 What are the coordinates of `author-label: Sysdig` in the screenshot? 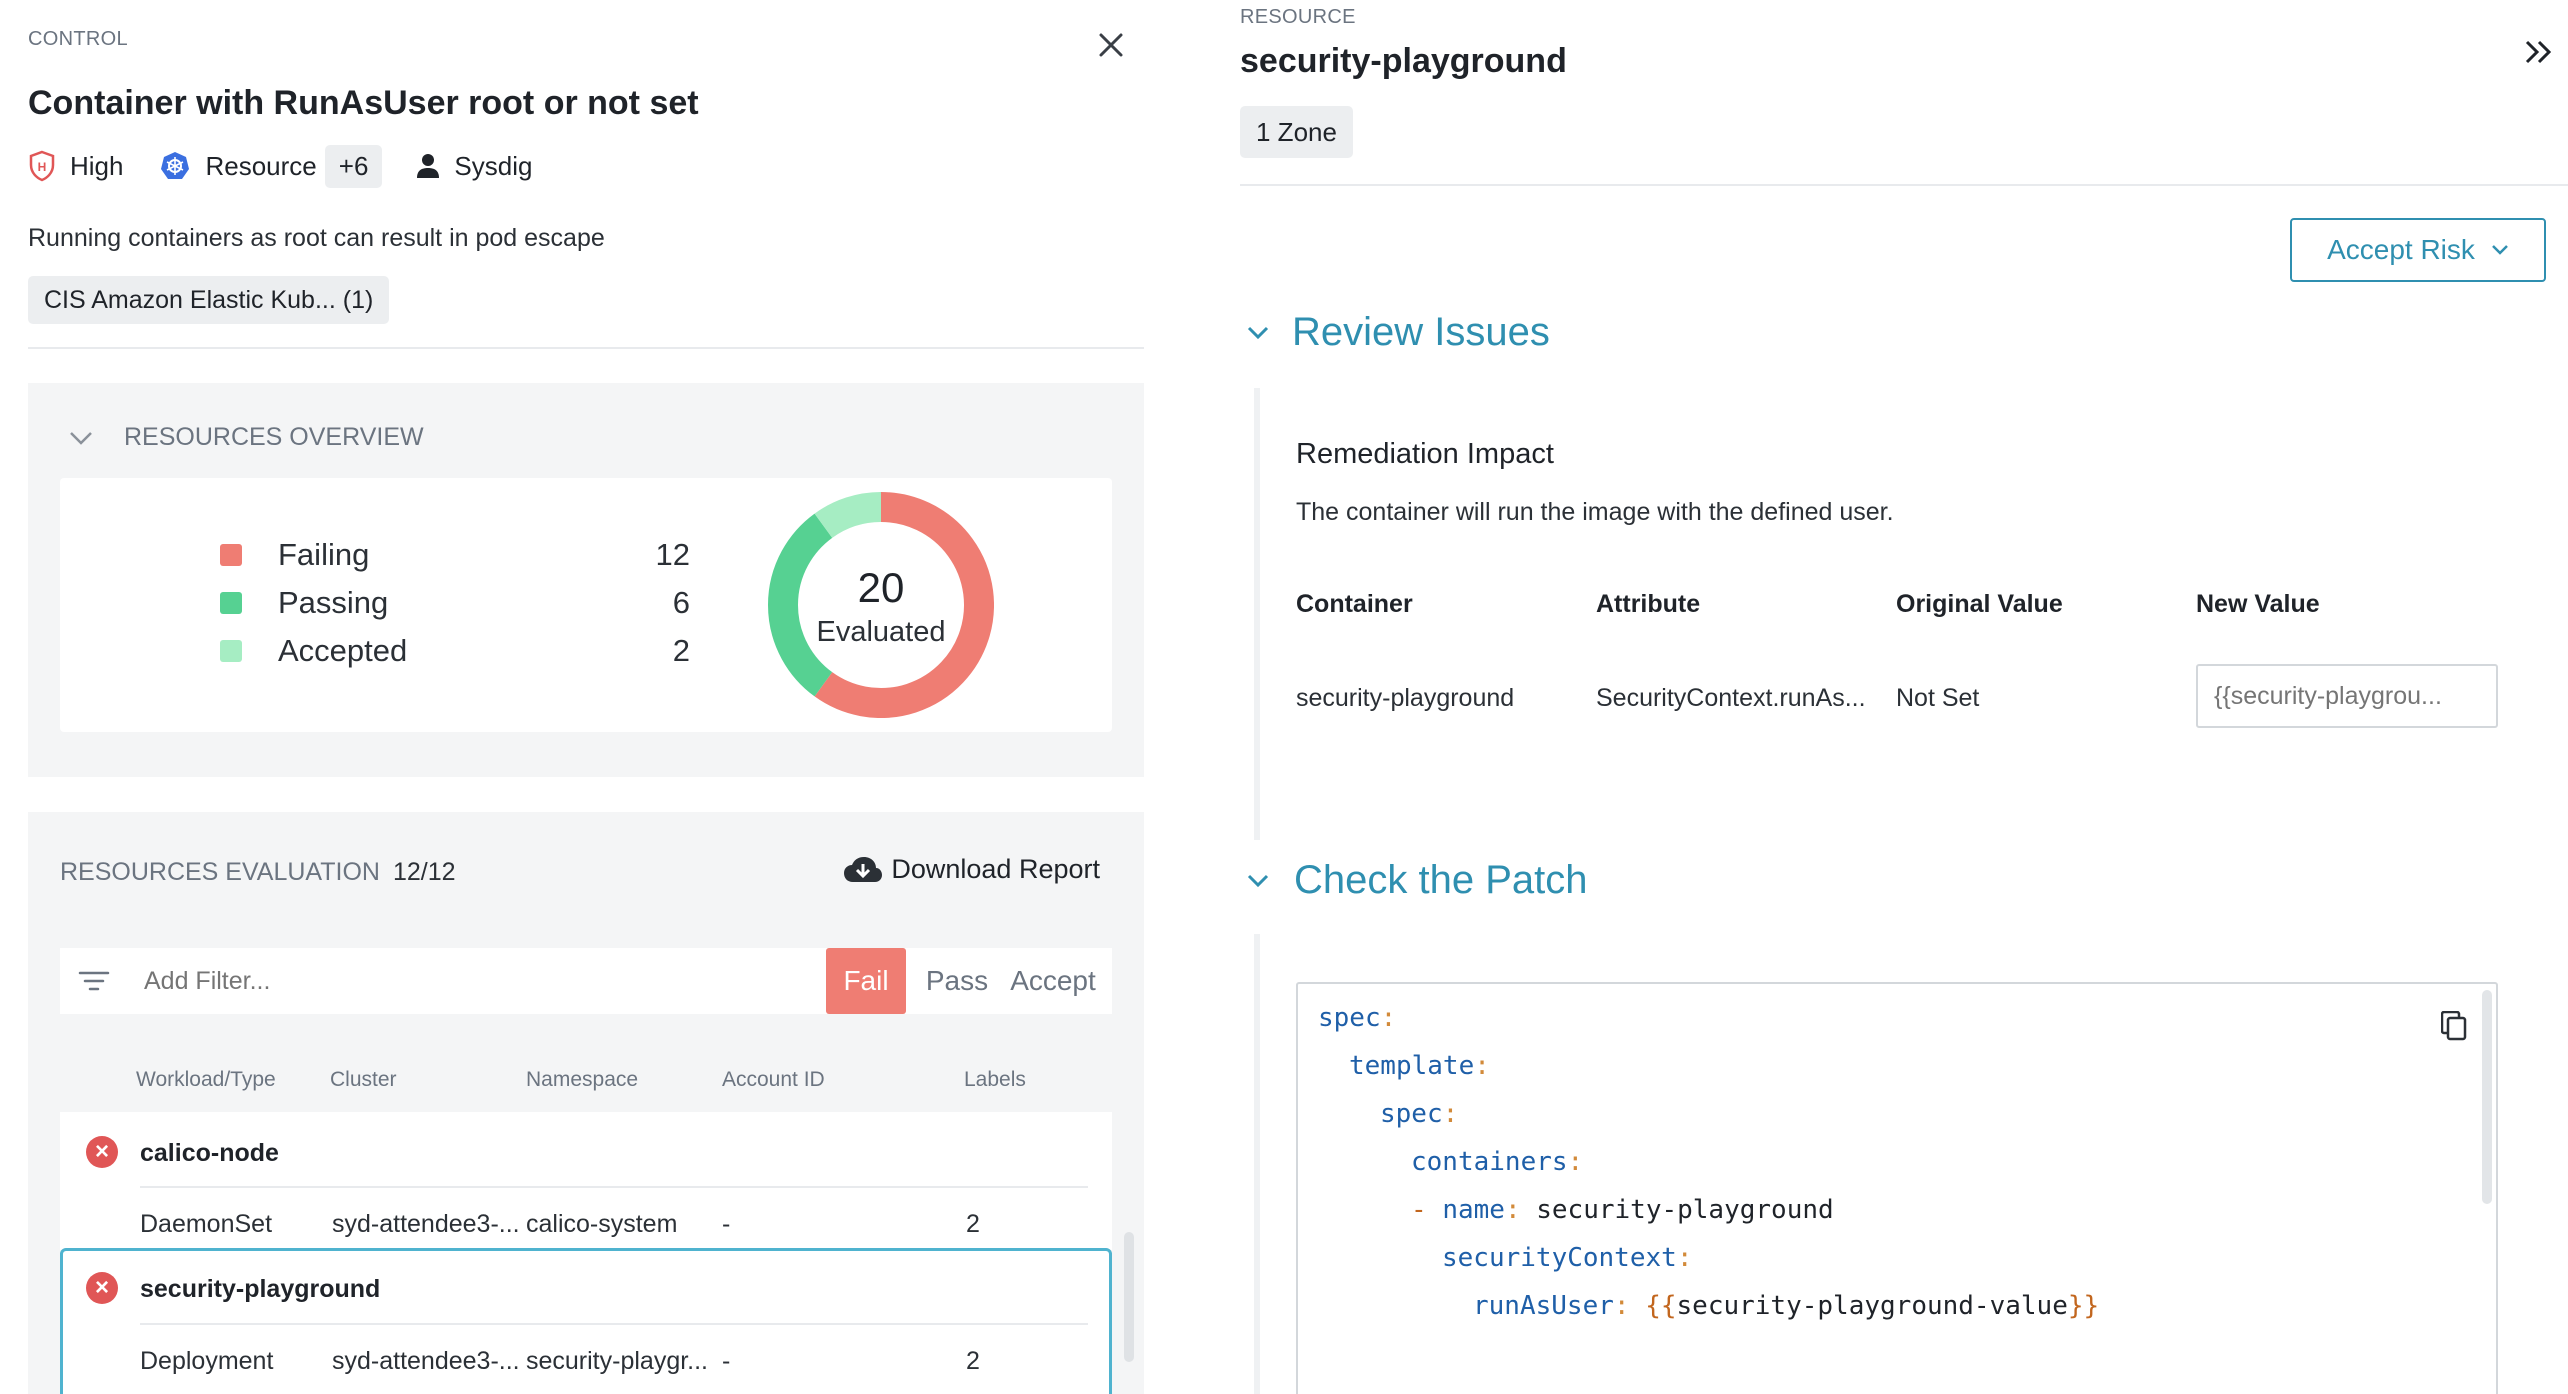 It's located at (493, 165).